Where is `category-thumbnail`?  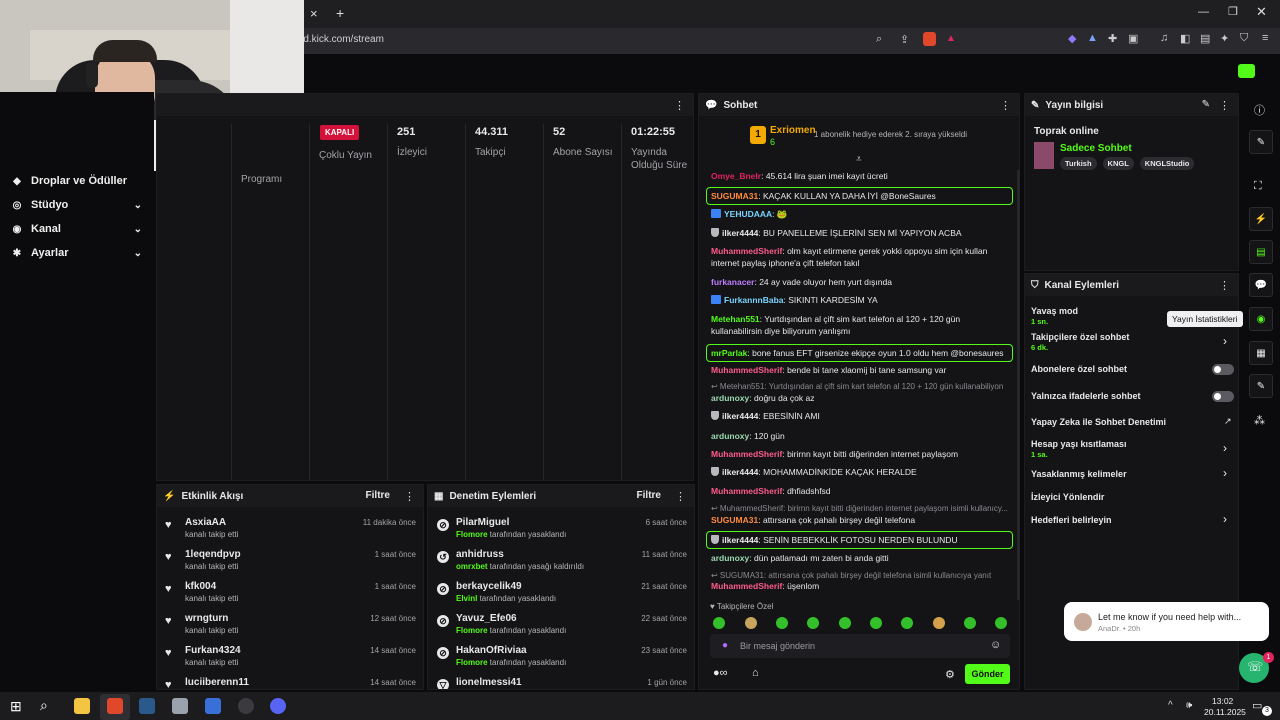
category-thumbnail is located at coordinates (1044, 155).